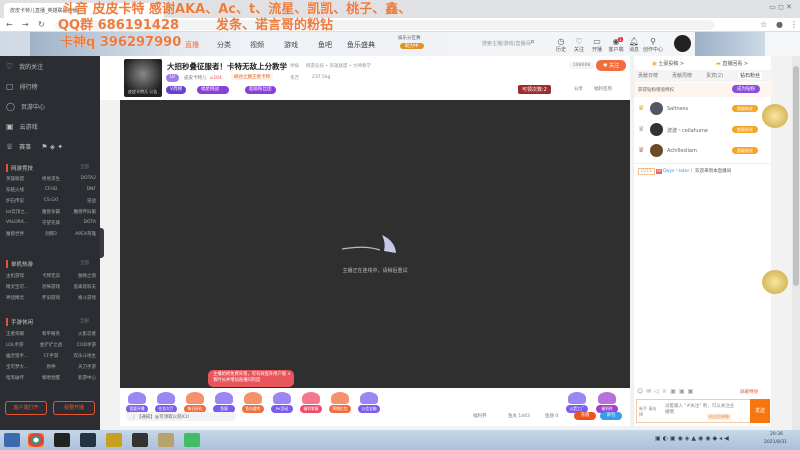 This screenshot has height=450, width=800. I want to click on game-link: 绝地求生, so click(51, 179).